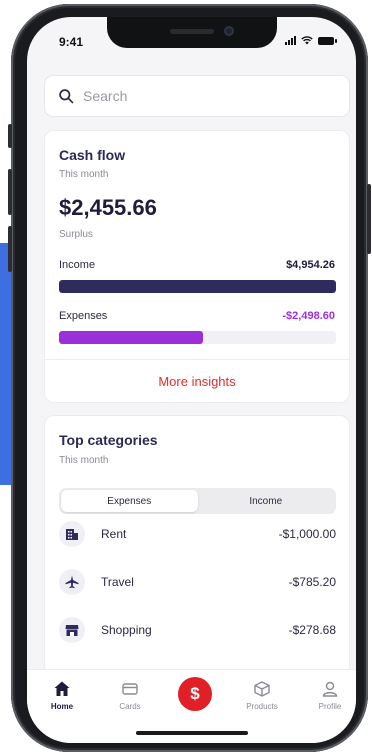 This screenshot has width=372, height=755. I want to click on status-icons, so click(311, 40).